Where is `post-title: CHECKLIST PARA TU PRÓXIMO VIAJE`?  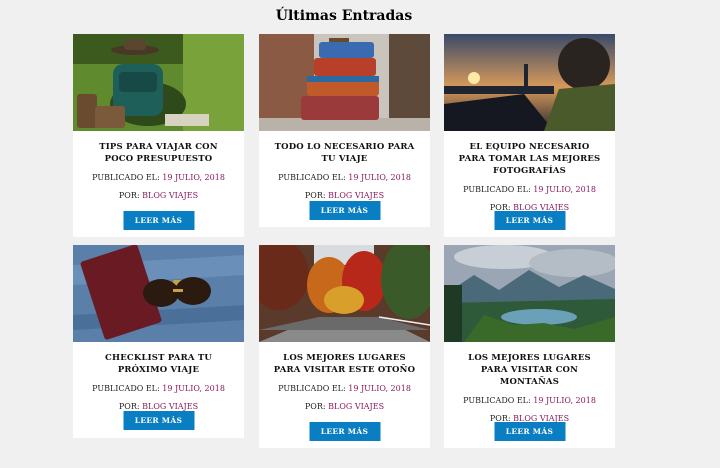 post-title: CHECKLIST PARA TU PRÓXIMO VIAJE is located at coordinates (158, 359).